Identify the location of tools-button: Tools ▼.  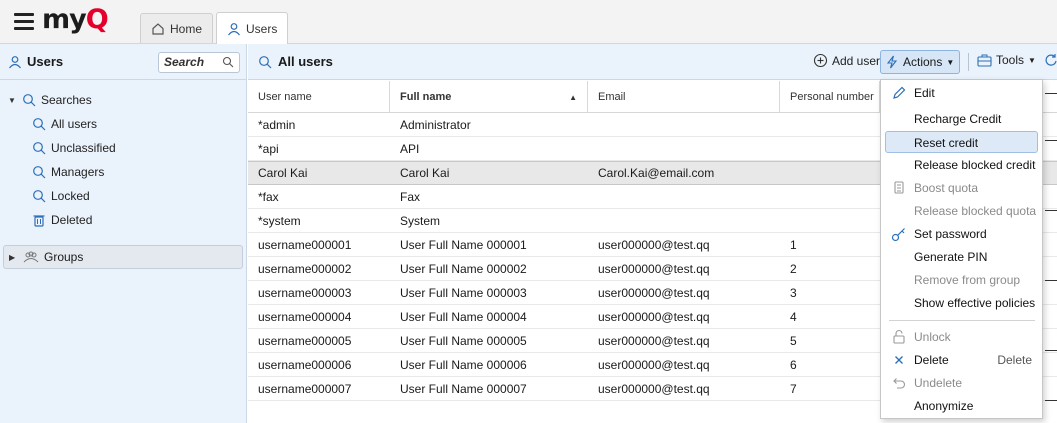
(1006, 60).